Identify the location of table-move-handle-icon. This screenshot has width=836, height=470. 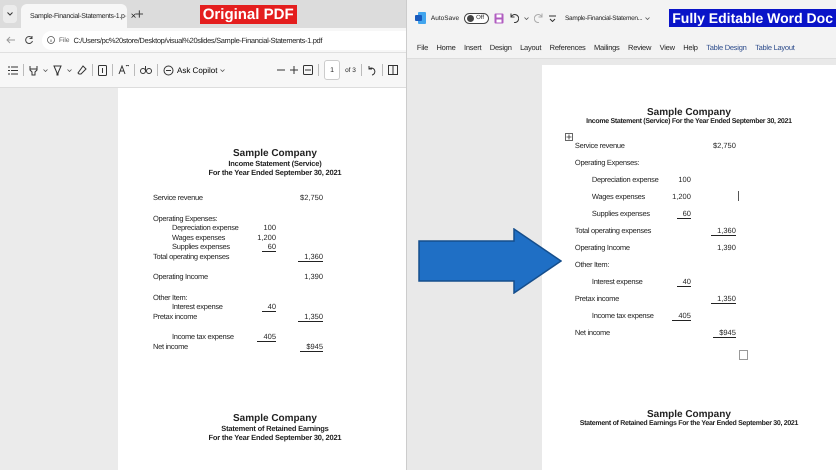
(568, 137).